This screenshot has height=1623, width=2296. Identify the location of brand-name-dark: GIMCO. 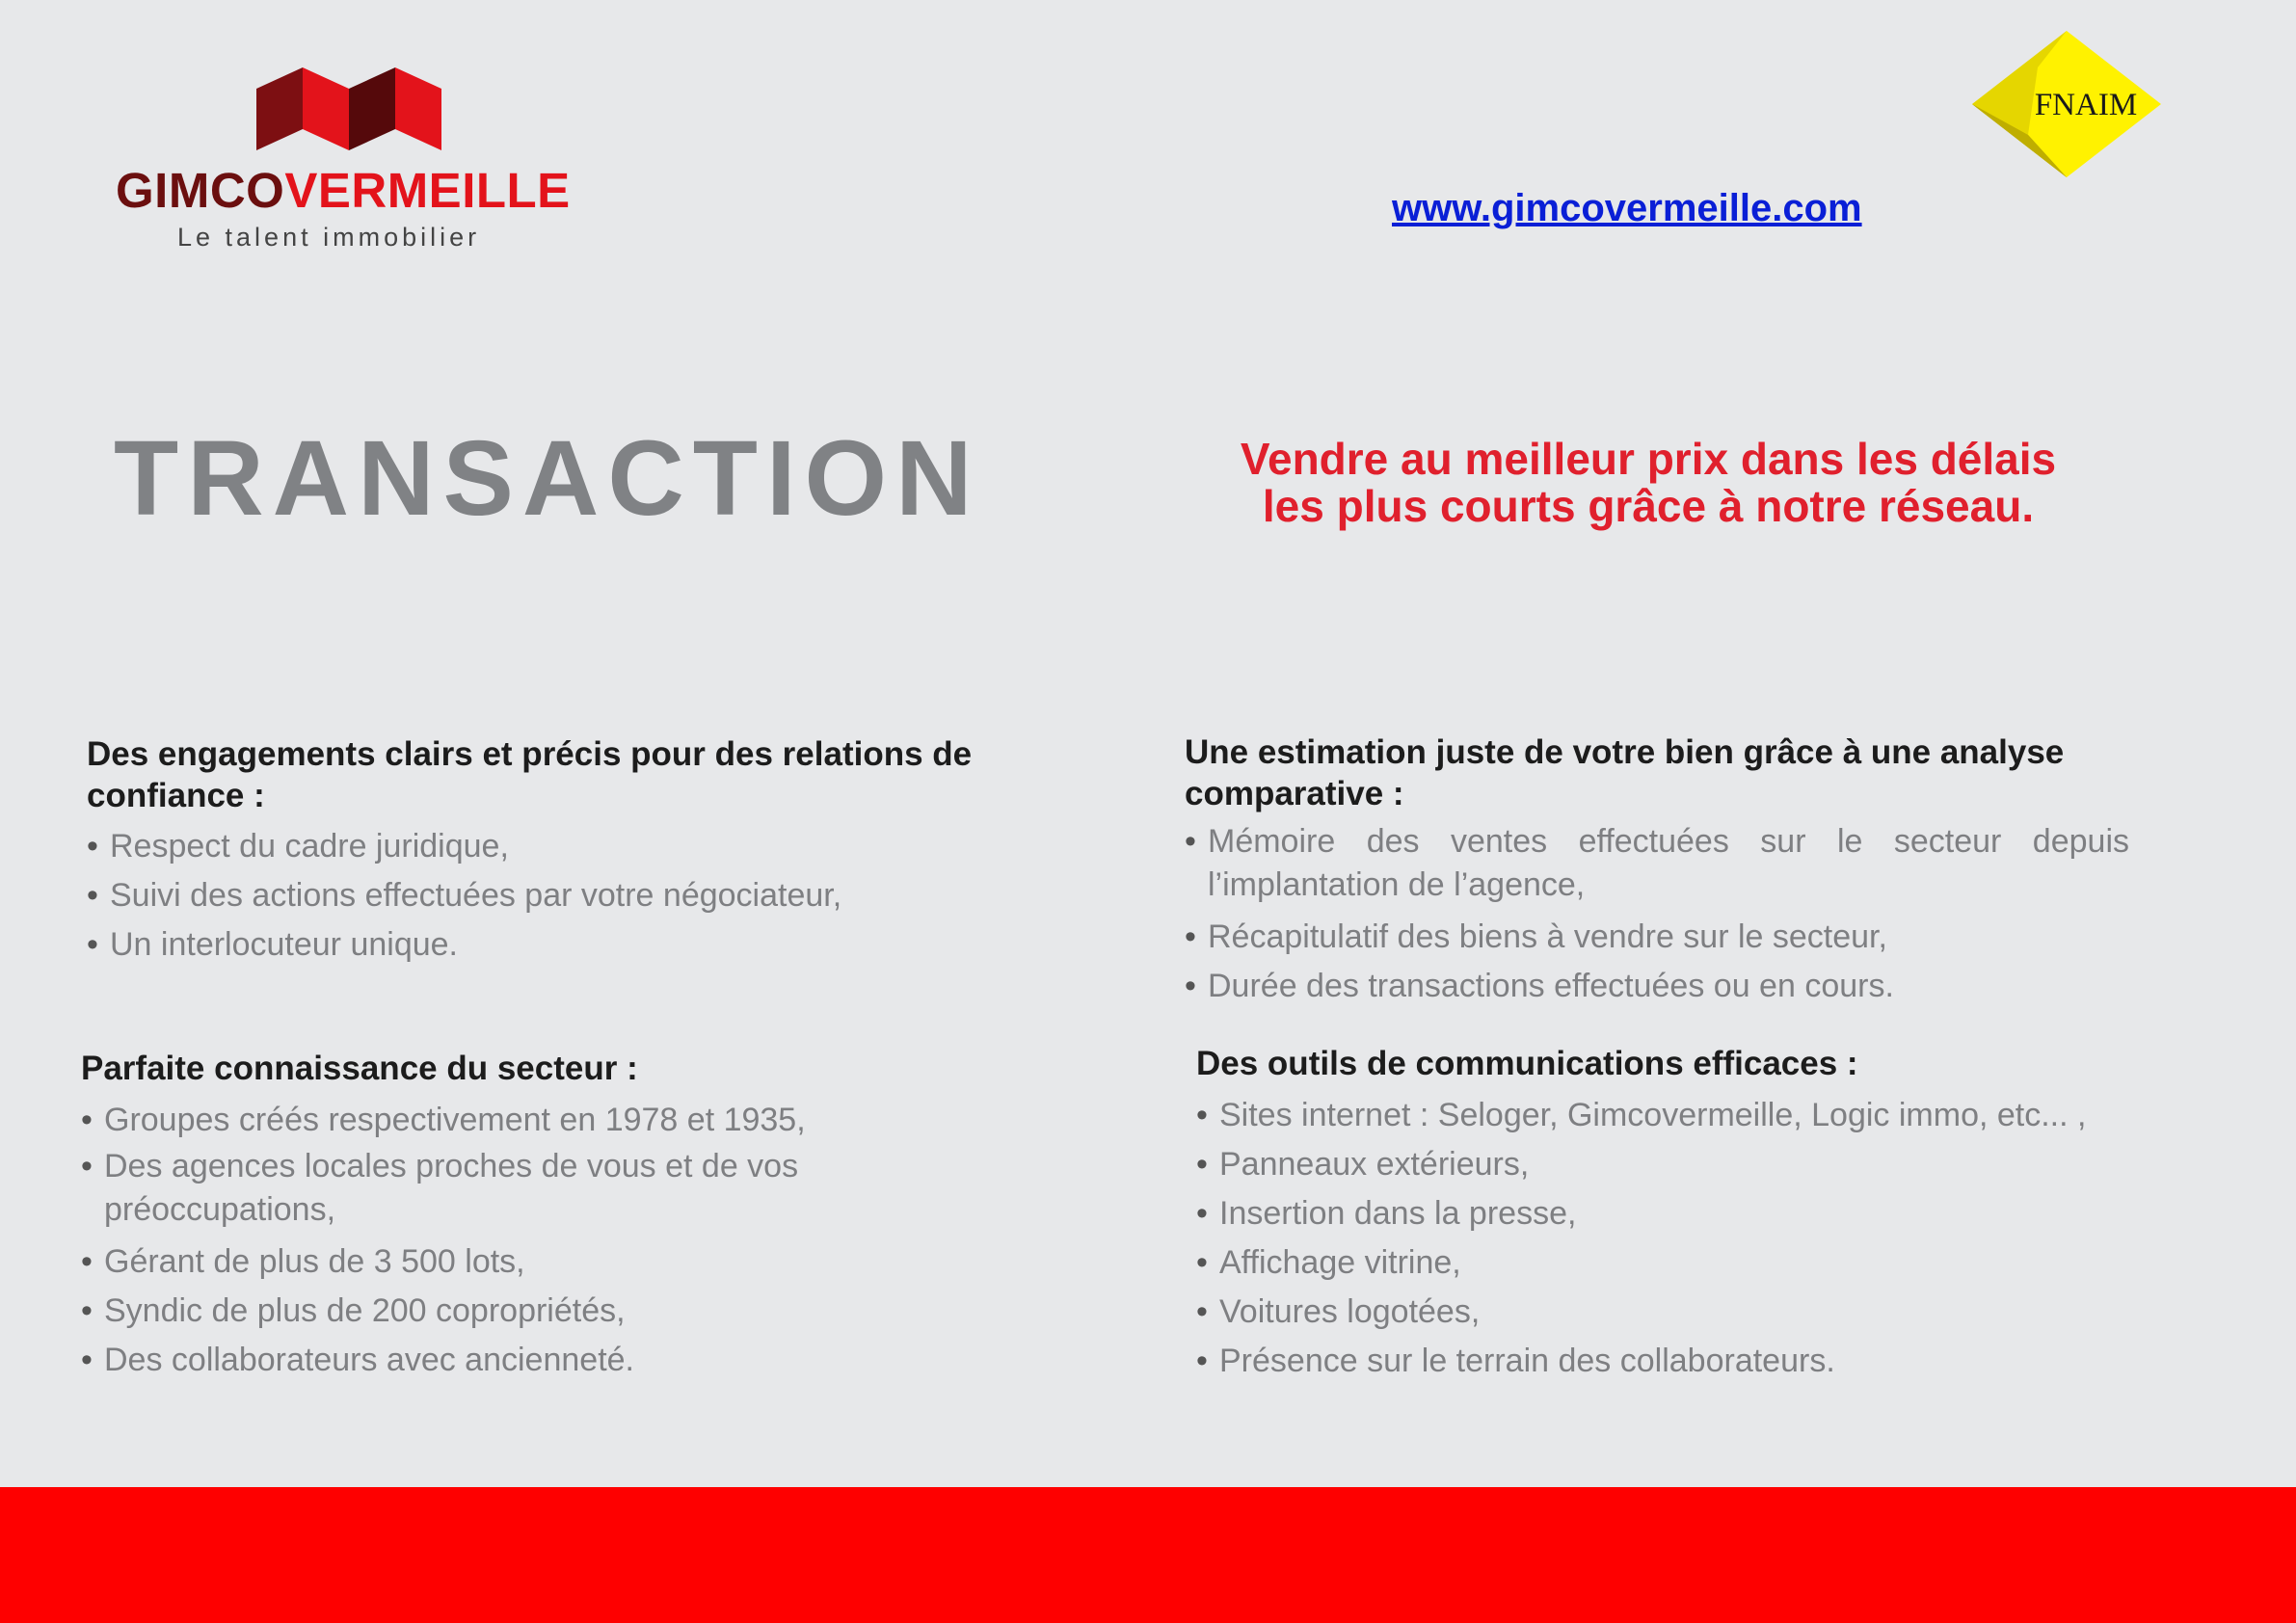
(200, 190).